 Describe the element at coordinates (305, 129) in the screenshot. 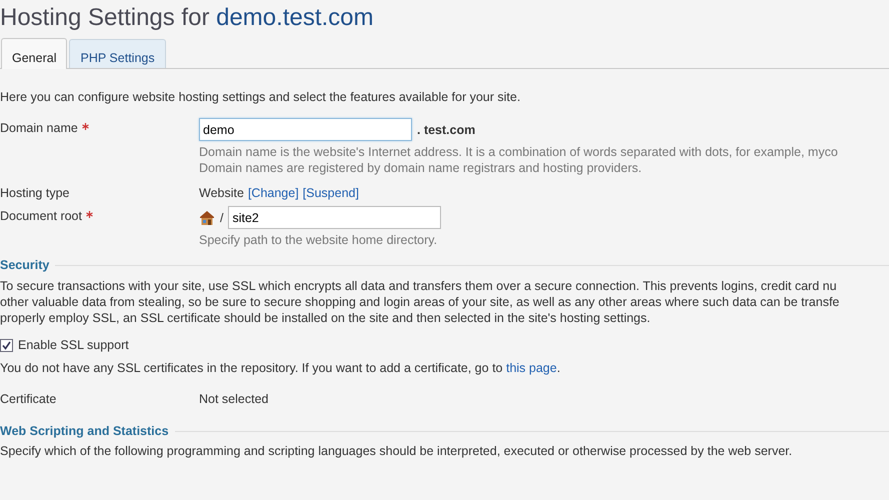

I see `domain-input: demo` at that location.